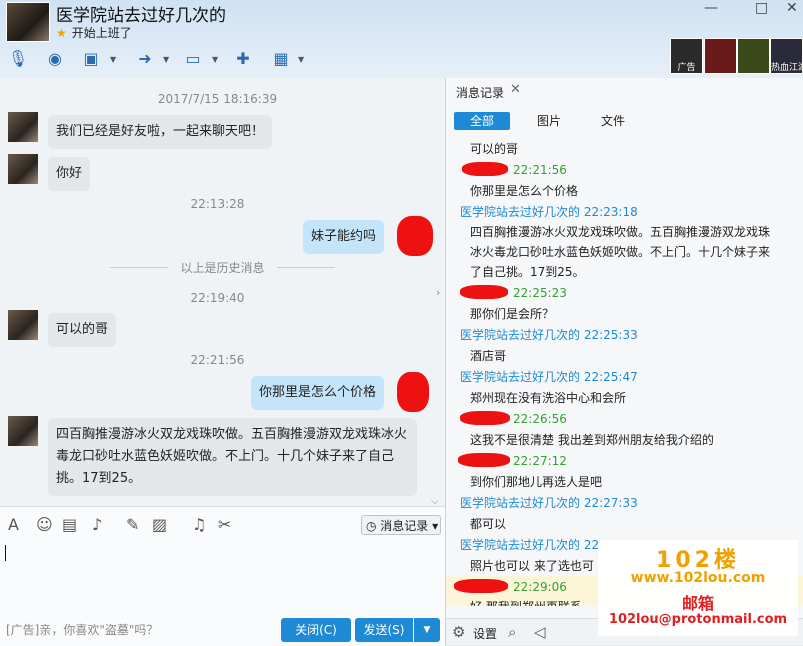 The height and width of the screenshot is (646, 803). I want to click on voice-call-icon: 🎙, so click(18, 59).